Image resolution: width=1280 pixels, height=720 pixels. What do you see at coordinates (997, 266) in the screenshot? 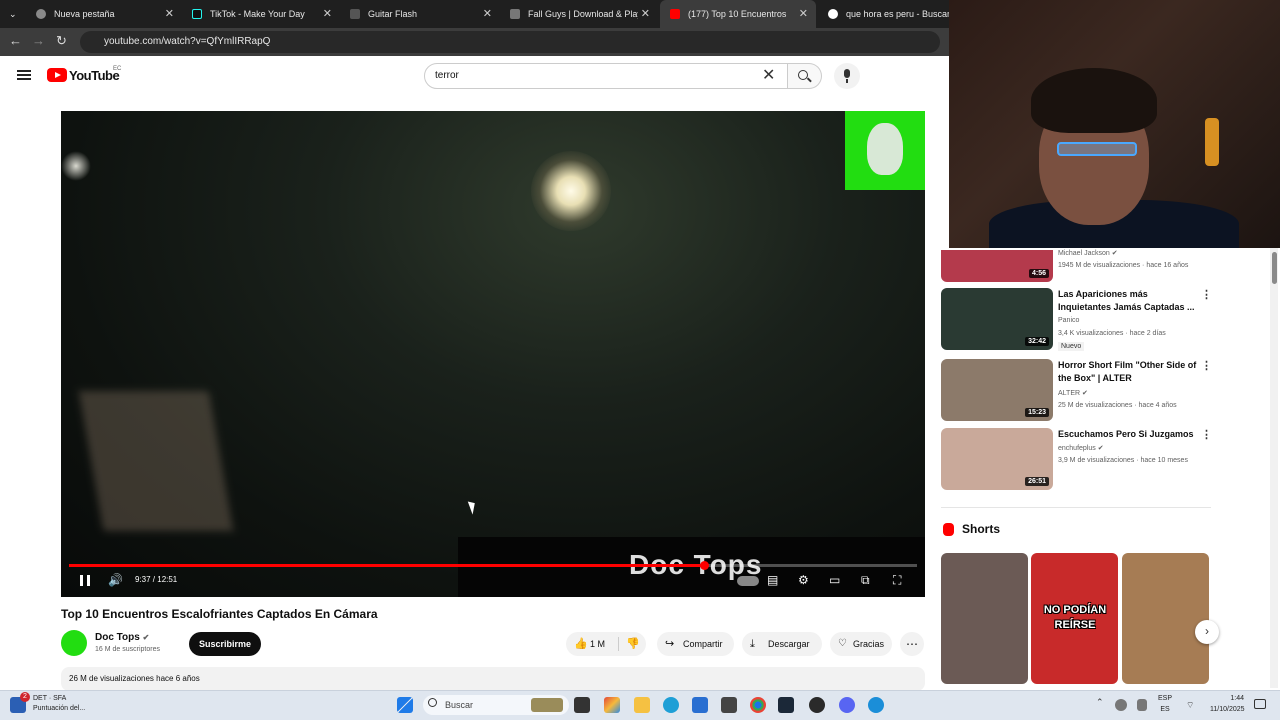
I see `video-thumbnail: 4:56` at bounding box center [997, 266].